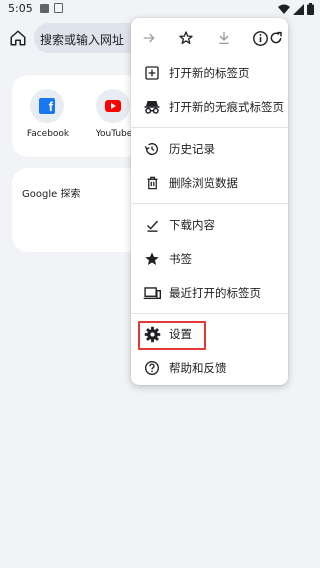 The height and width of the screenshot is (568, 320). What do you see at coordinates (152, 293) in the screenshot?
I see `recent-tabs-icon` at bounding box center [152, 293].